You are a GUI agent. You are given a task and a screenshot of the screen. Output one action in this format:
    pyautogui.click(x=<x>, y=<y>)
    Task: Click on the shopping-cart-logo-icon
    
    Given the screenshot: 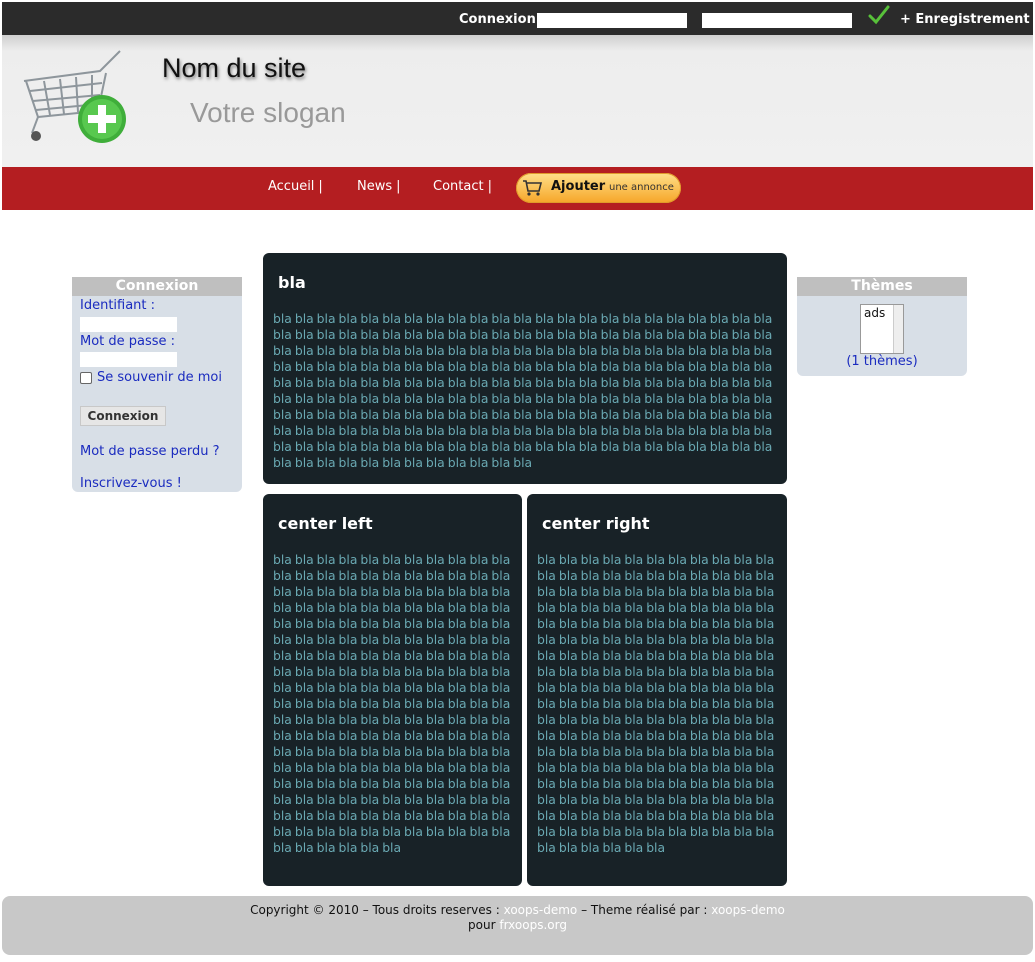 What is the action you would take?
    pyautogui.click(x=74, y=96)
    